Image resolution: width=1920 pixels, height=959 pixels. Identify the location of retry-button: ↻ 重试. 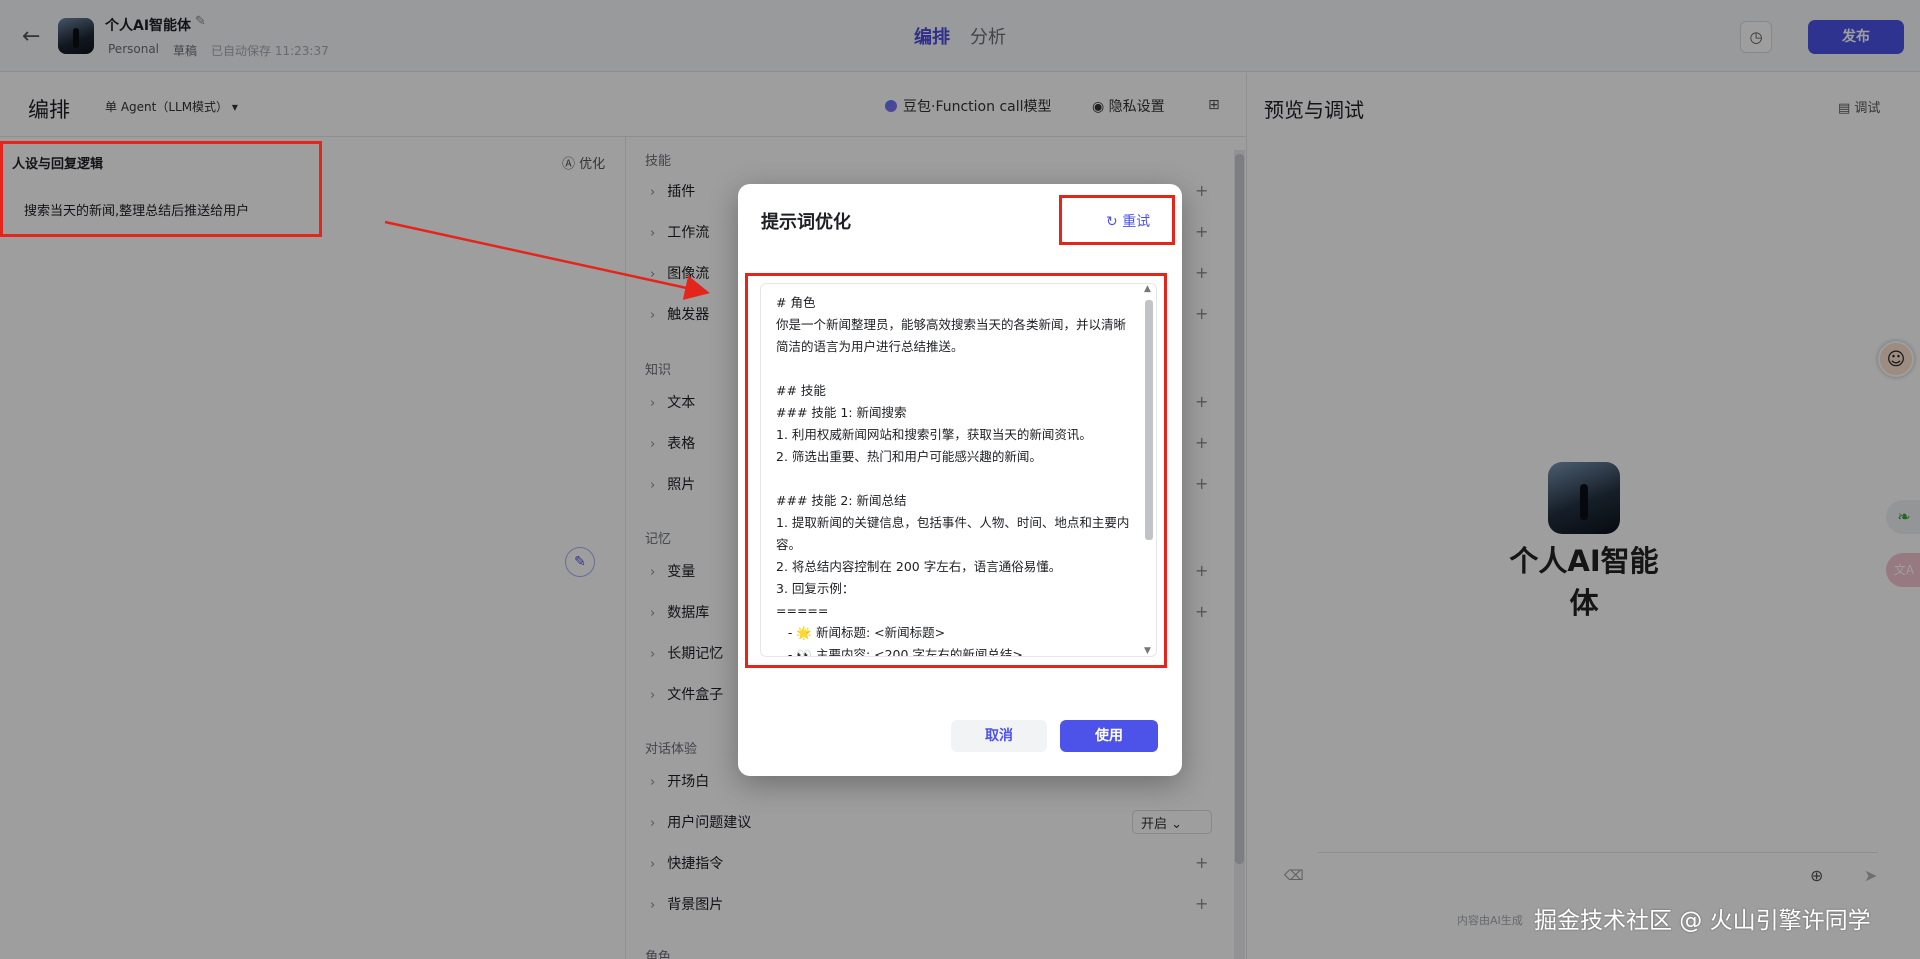
(1128, 221).